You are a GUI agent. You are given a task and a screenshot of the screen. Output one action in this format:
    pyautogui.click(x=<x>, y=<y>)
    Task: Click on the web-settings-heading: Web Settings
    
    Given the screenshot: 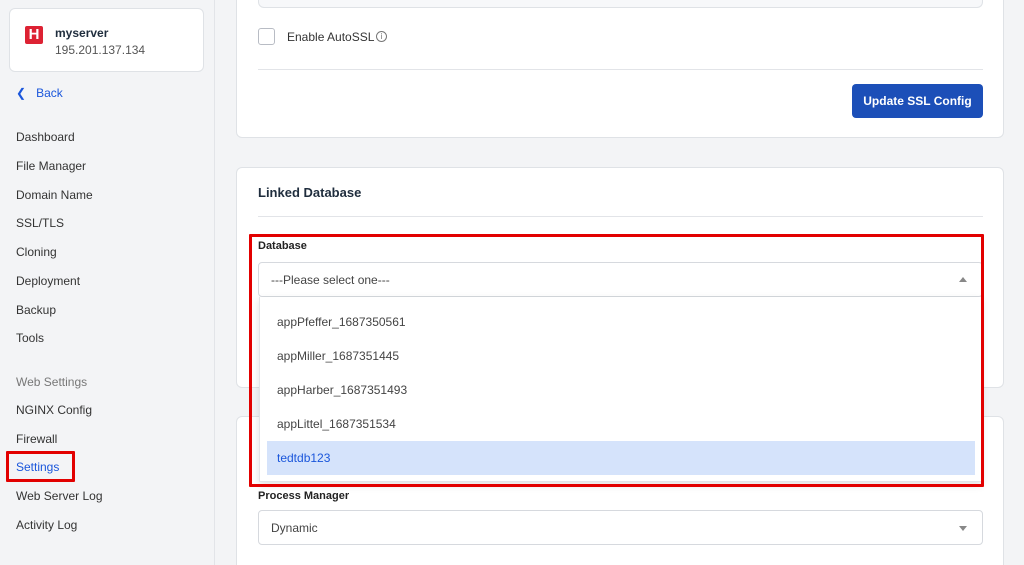 What is the action you would take?
    pyautogui.click(x=52, y=382)
    